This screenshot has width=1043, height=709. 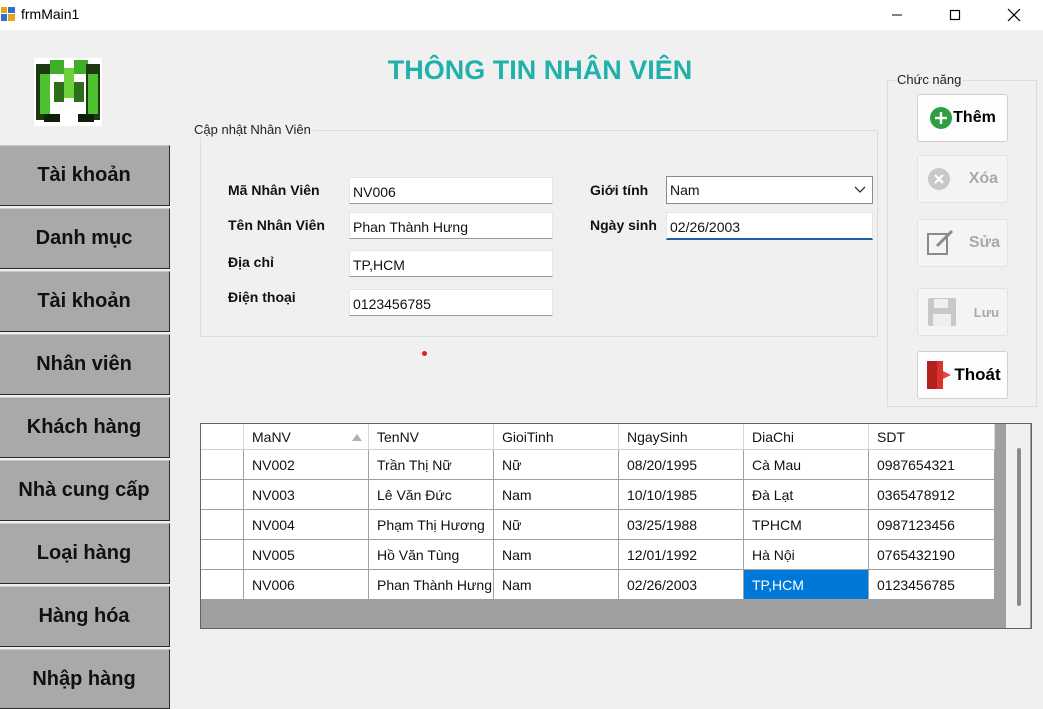 I want to click on grid-cell-ngaysinh: 03/25/1988, so click(x=681, y=525).